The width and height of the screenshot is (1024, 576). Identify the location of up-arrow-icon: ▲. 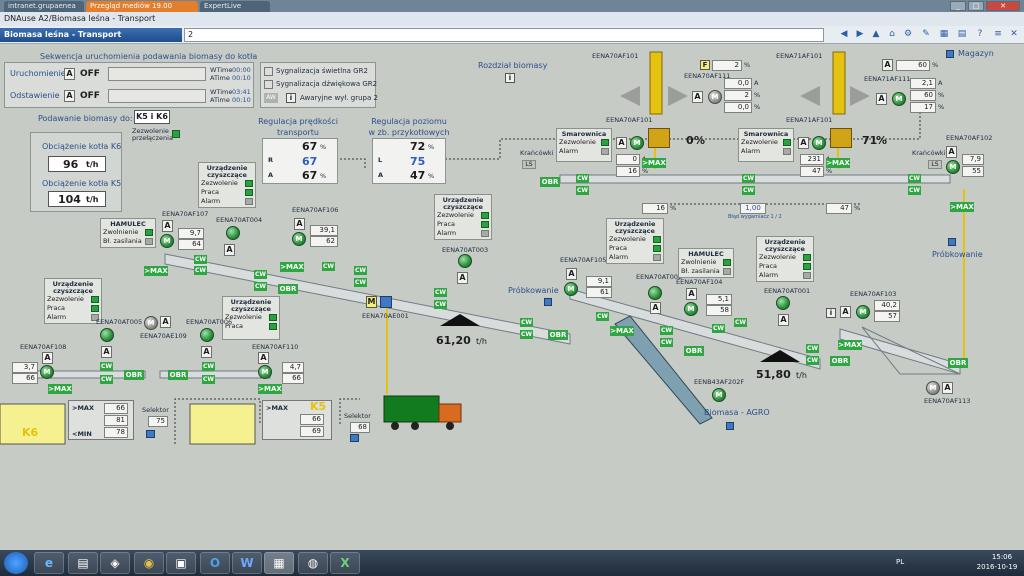
(876, 35).